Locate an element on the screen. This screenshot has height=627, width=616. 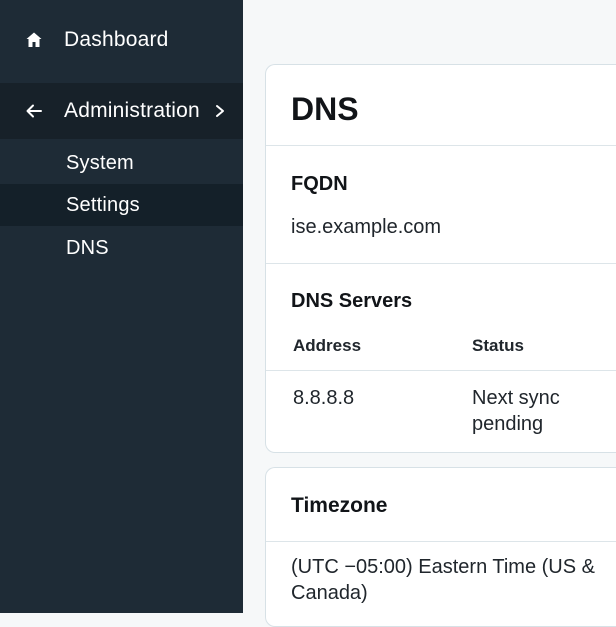
sidebar-item-label: Administration is located at coordinates (132, 110).